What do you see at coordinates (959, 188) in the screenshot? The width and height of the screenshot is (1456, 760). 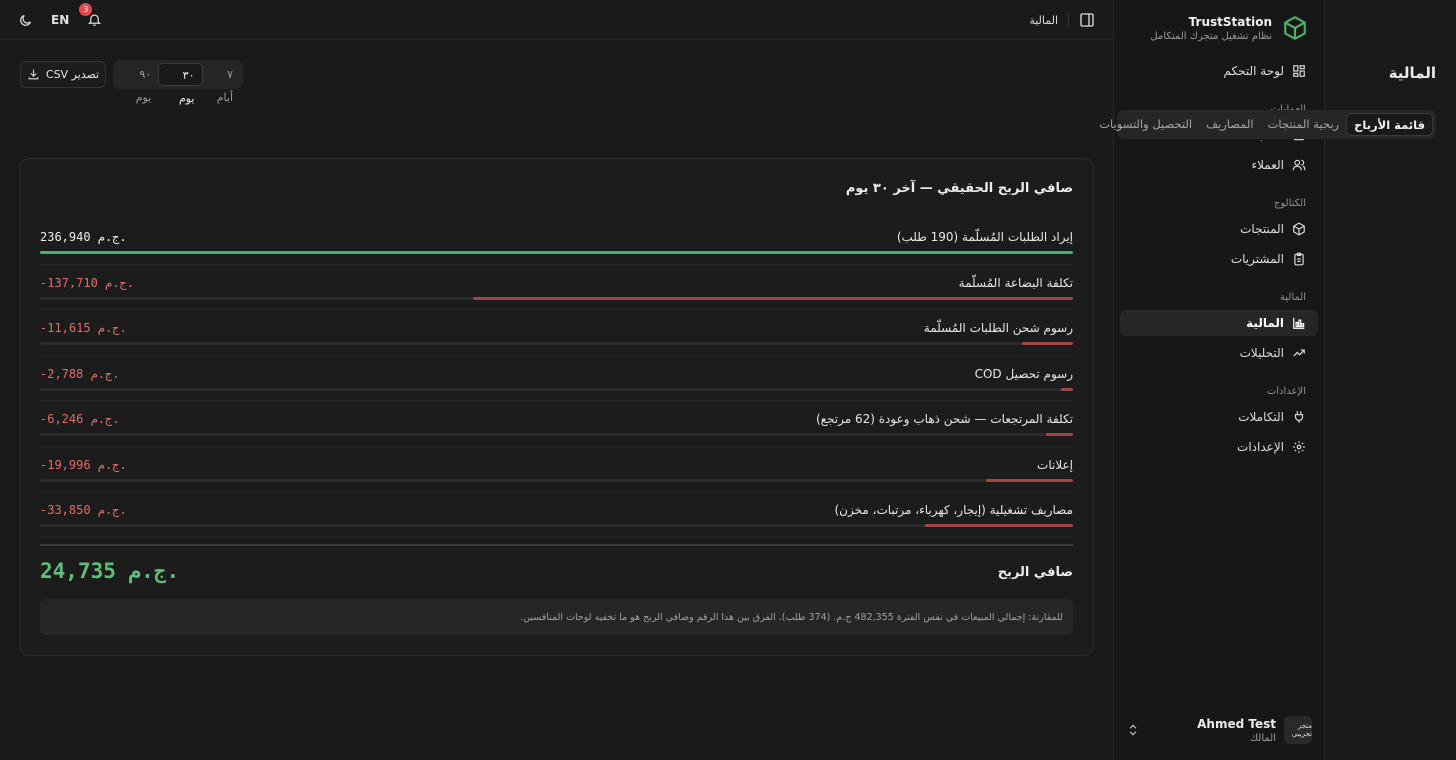 I see `card-title: صافي الربح الحقيقي — آخر ٣٠ يوم` at bounding box center [959, 188].